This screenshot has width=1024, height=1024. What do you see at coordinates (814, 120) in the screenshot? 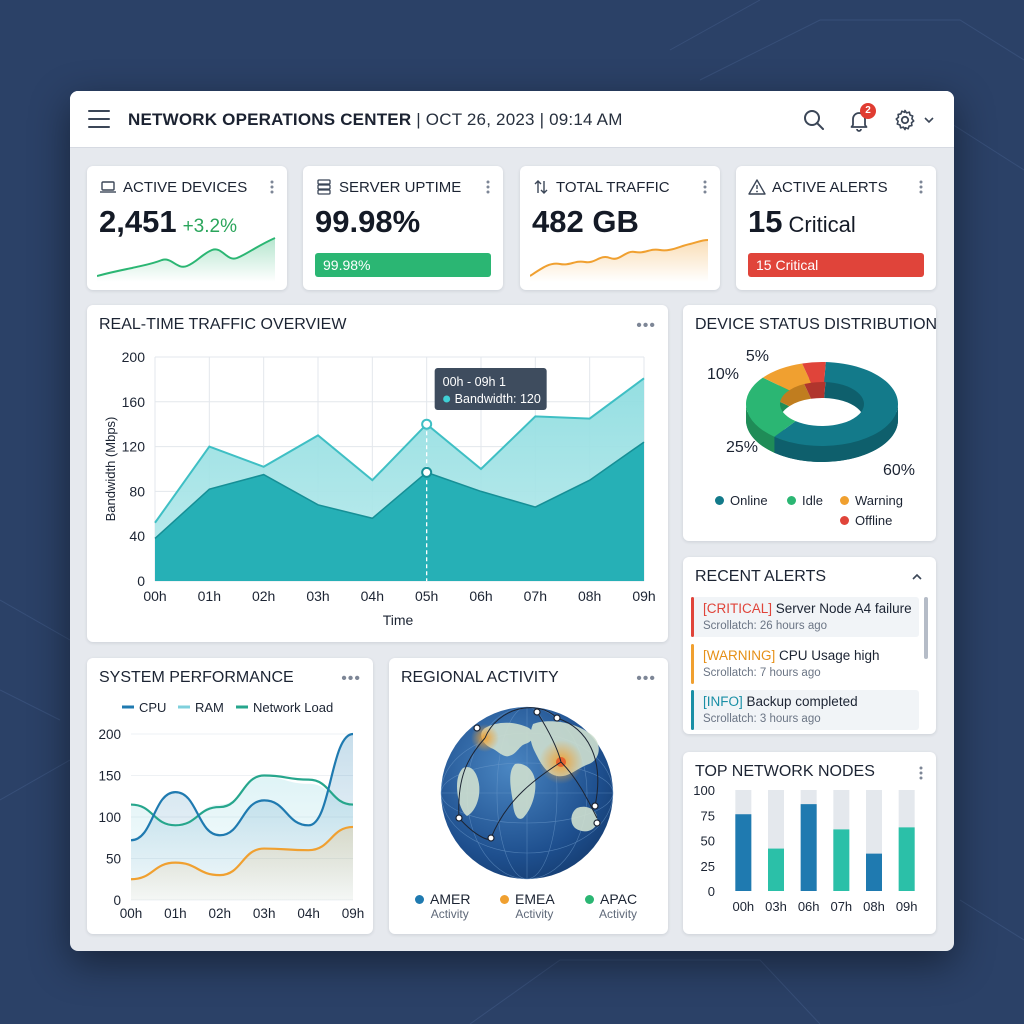
I see `search-icon` at bounding box center [814, 120].